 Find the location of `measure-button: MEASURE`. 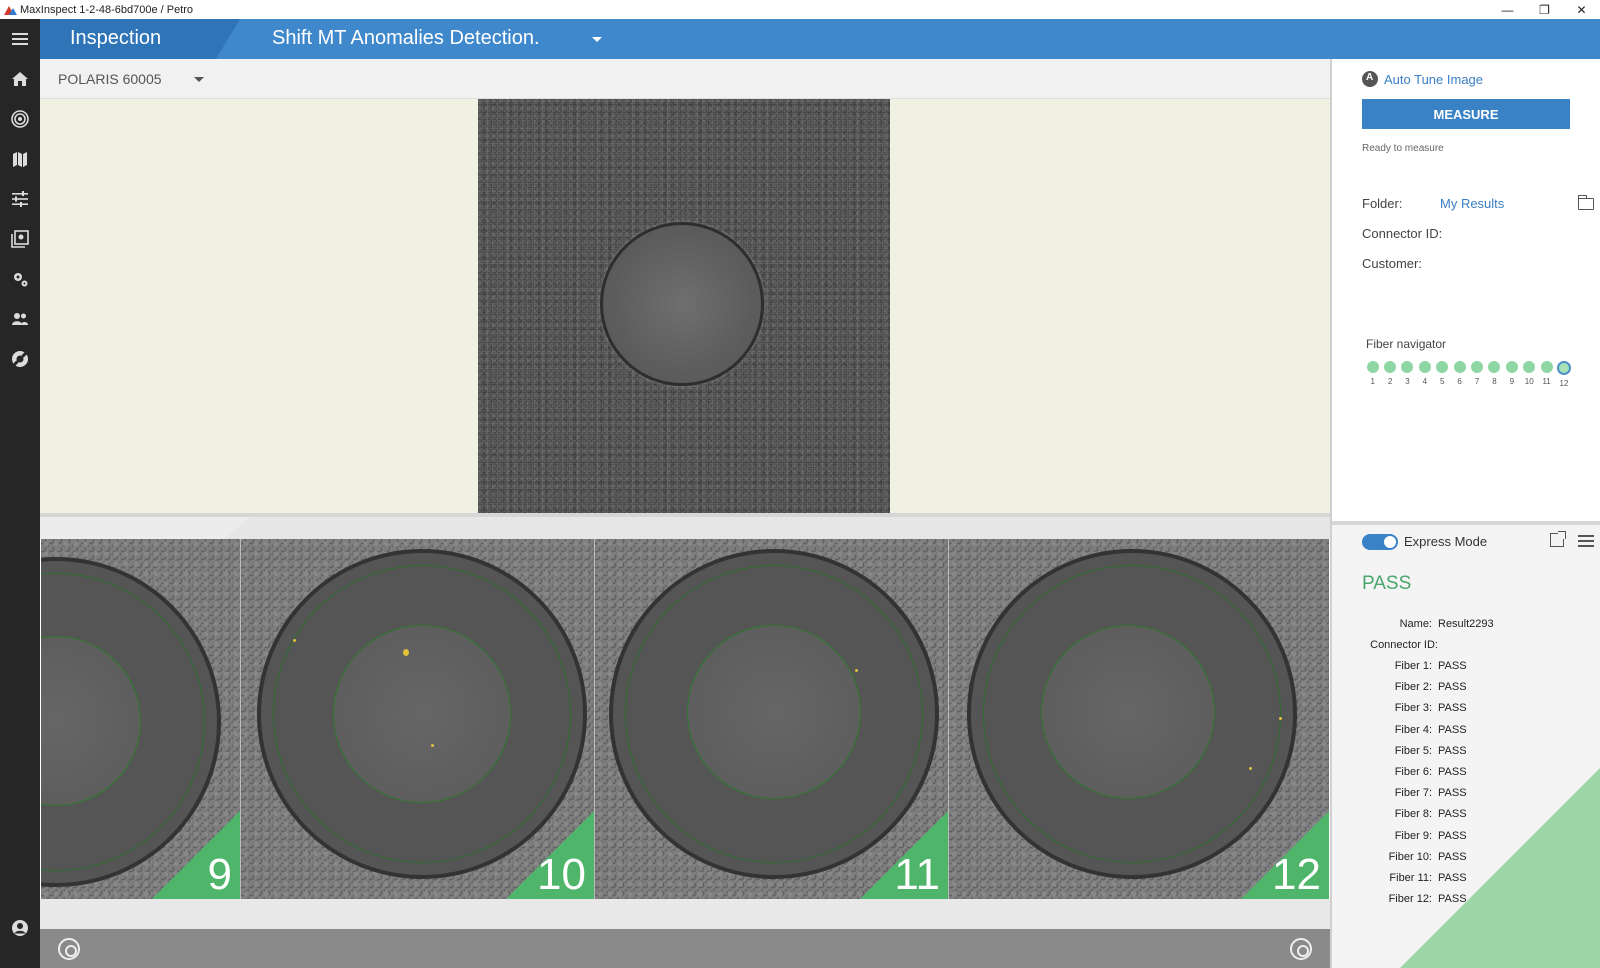

measure-button: MEASURE is located at coordinates (1466, 114).